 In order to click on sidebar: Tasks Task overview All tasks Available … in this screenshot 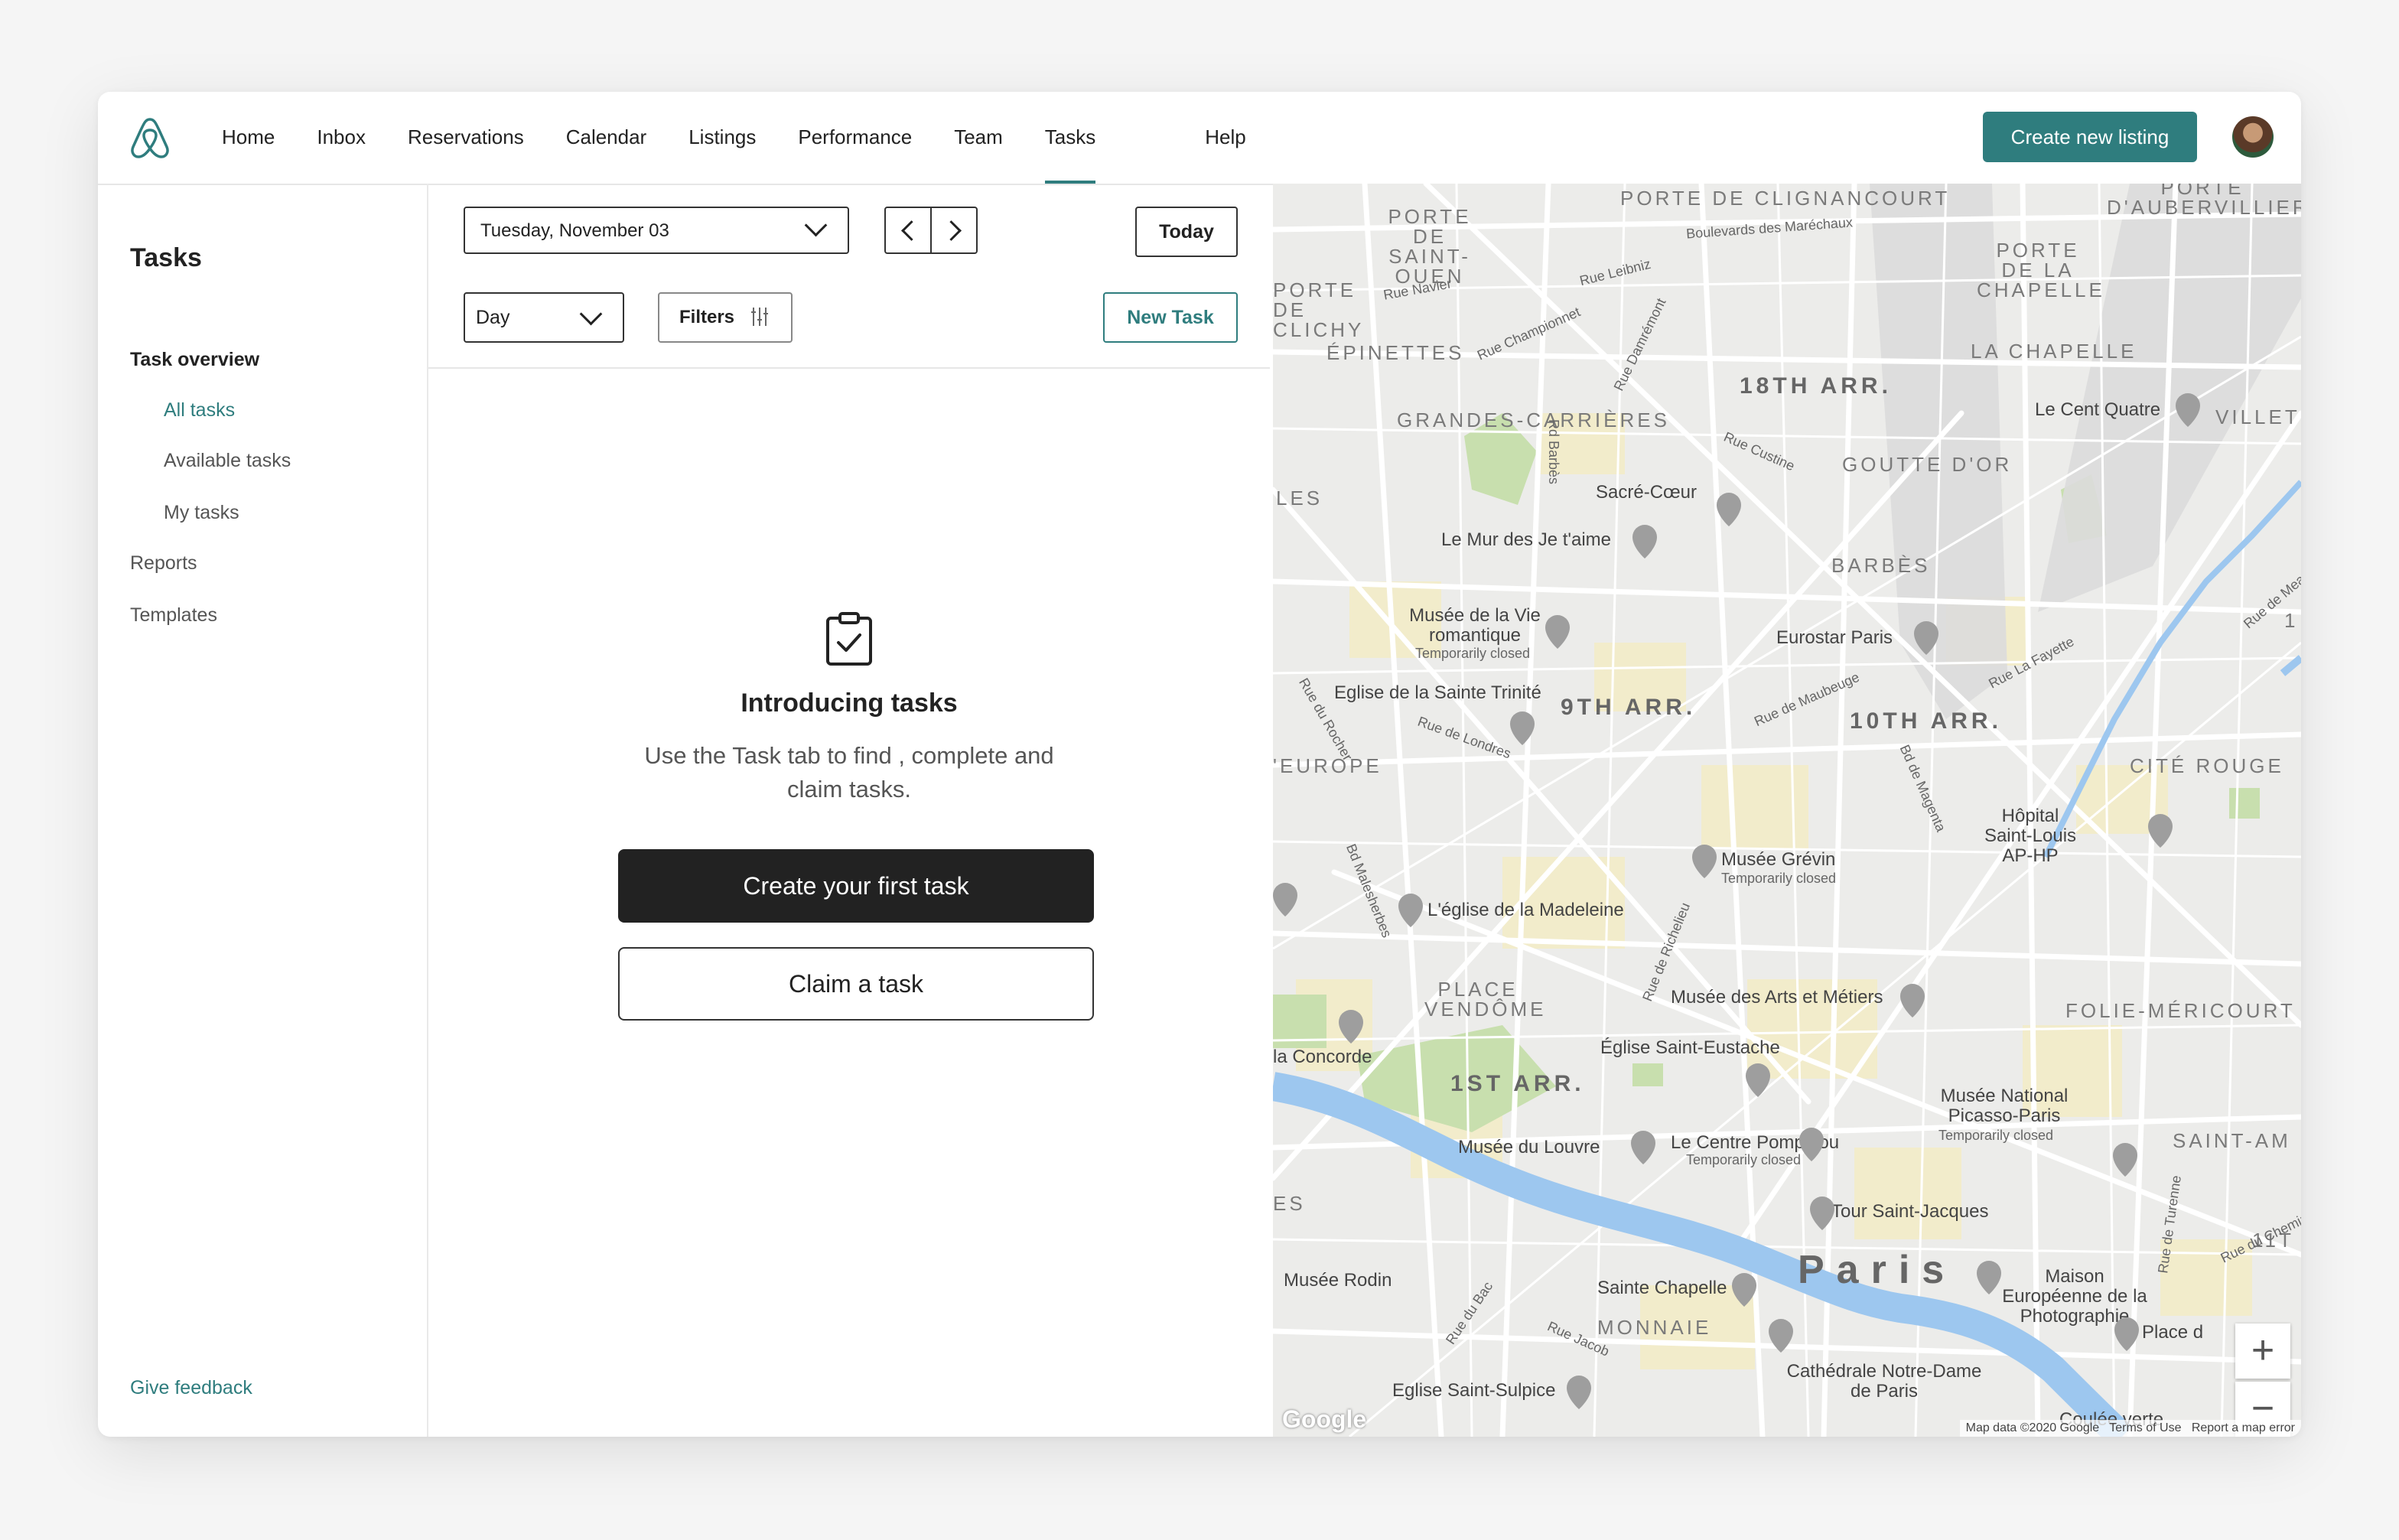, I will do `click(263, 810)`.